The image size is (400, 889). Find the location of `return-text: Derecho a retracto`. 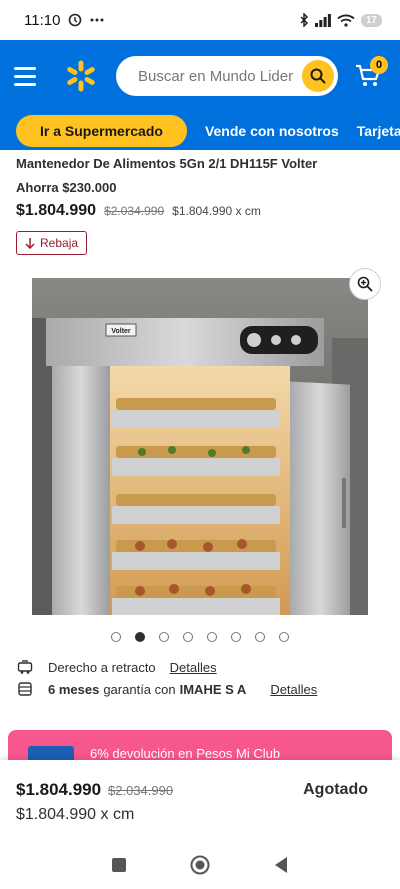

return-text: Derecho a retracto is located at coordinates (102, 667).